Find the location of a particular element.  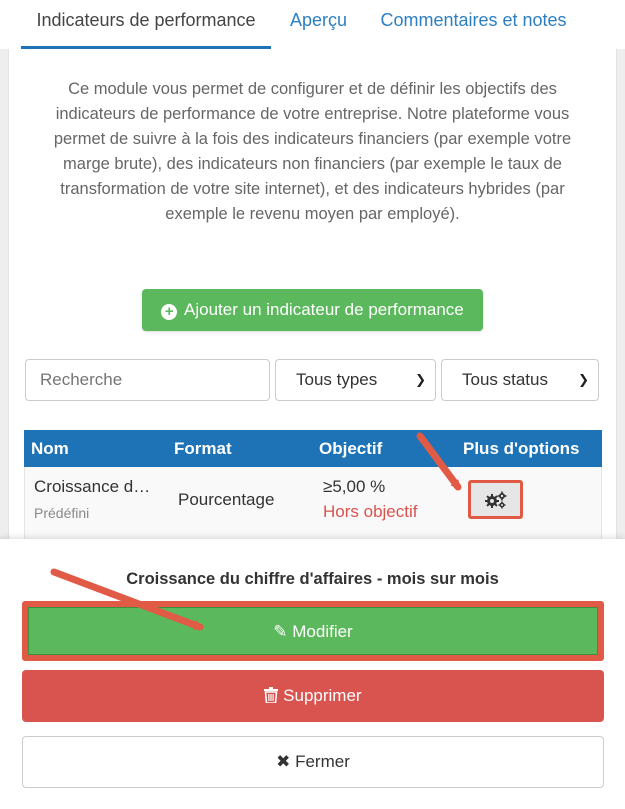

tab-commentaires: Commentaires et notes is located at coordinates (473, 24).